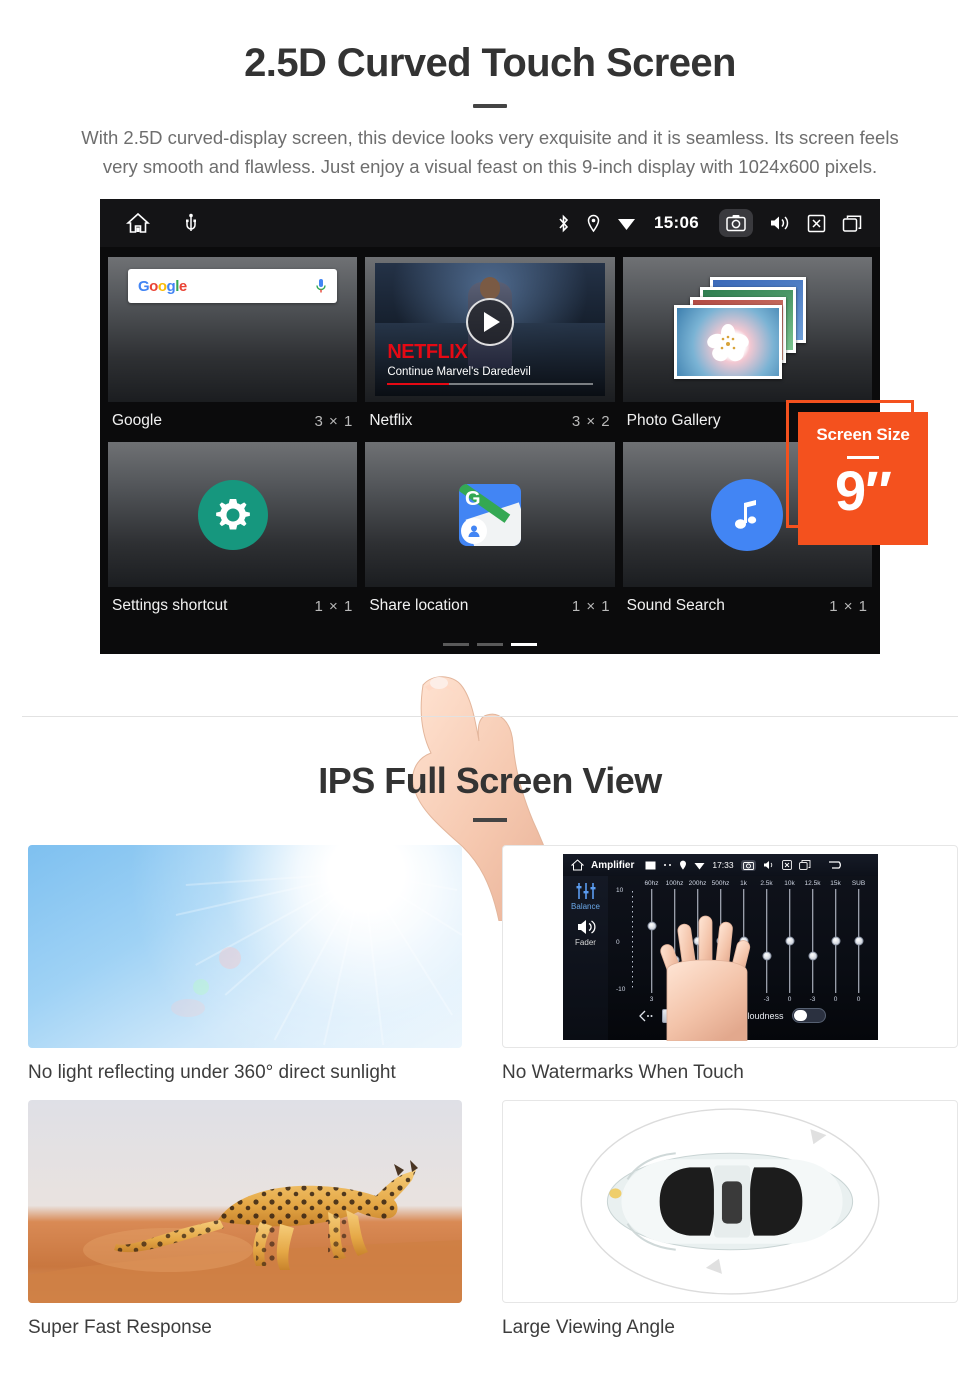 The width and height of the screenshot is (980, 1394). Describe the element at coordinates (490, 223) in the screenshot. I see `status-bar: 15:06` at that location.